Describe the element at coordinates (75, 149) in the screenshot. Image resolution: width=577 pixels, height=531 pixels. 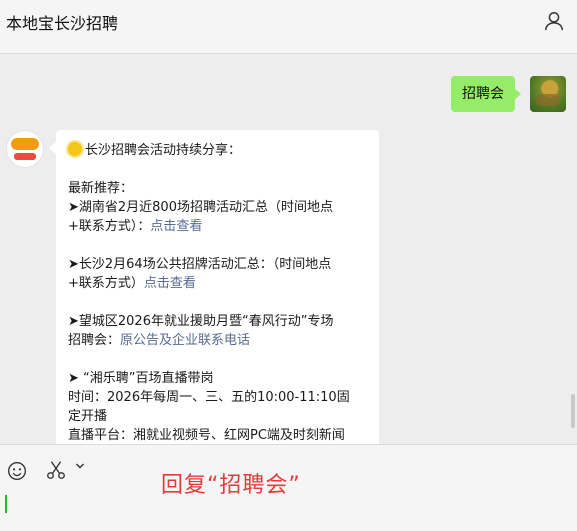
I see `sun-icon` at that location.